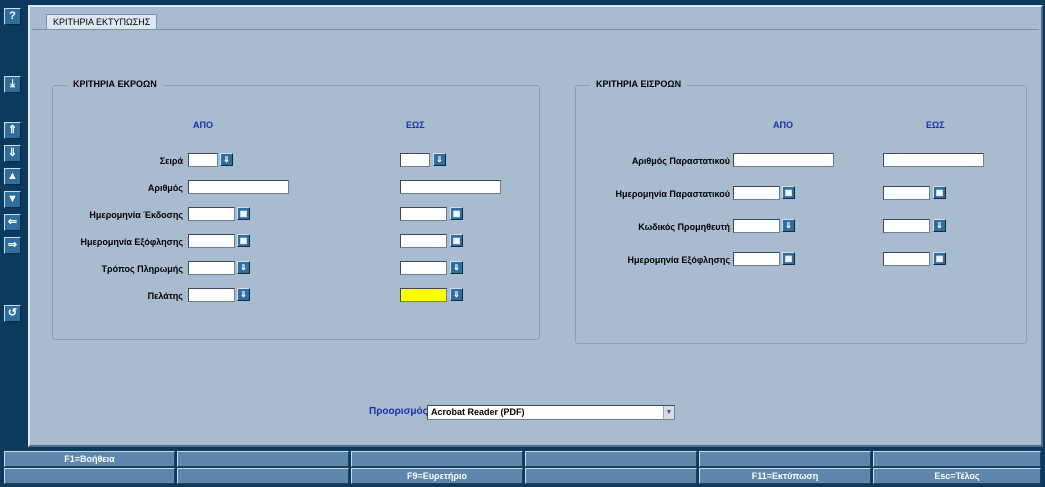 This screenshot has height=487, width=1045. I want to click on inflow-settlement-date-from-field, so click(756, 259).